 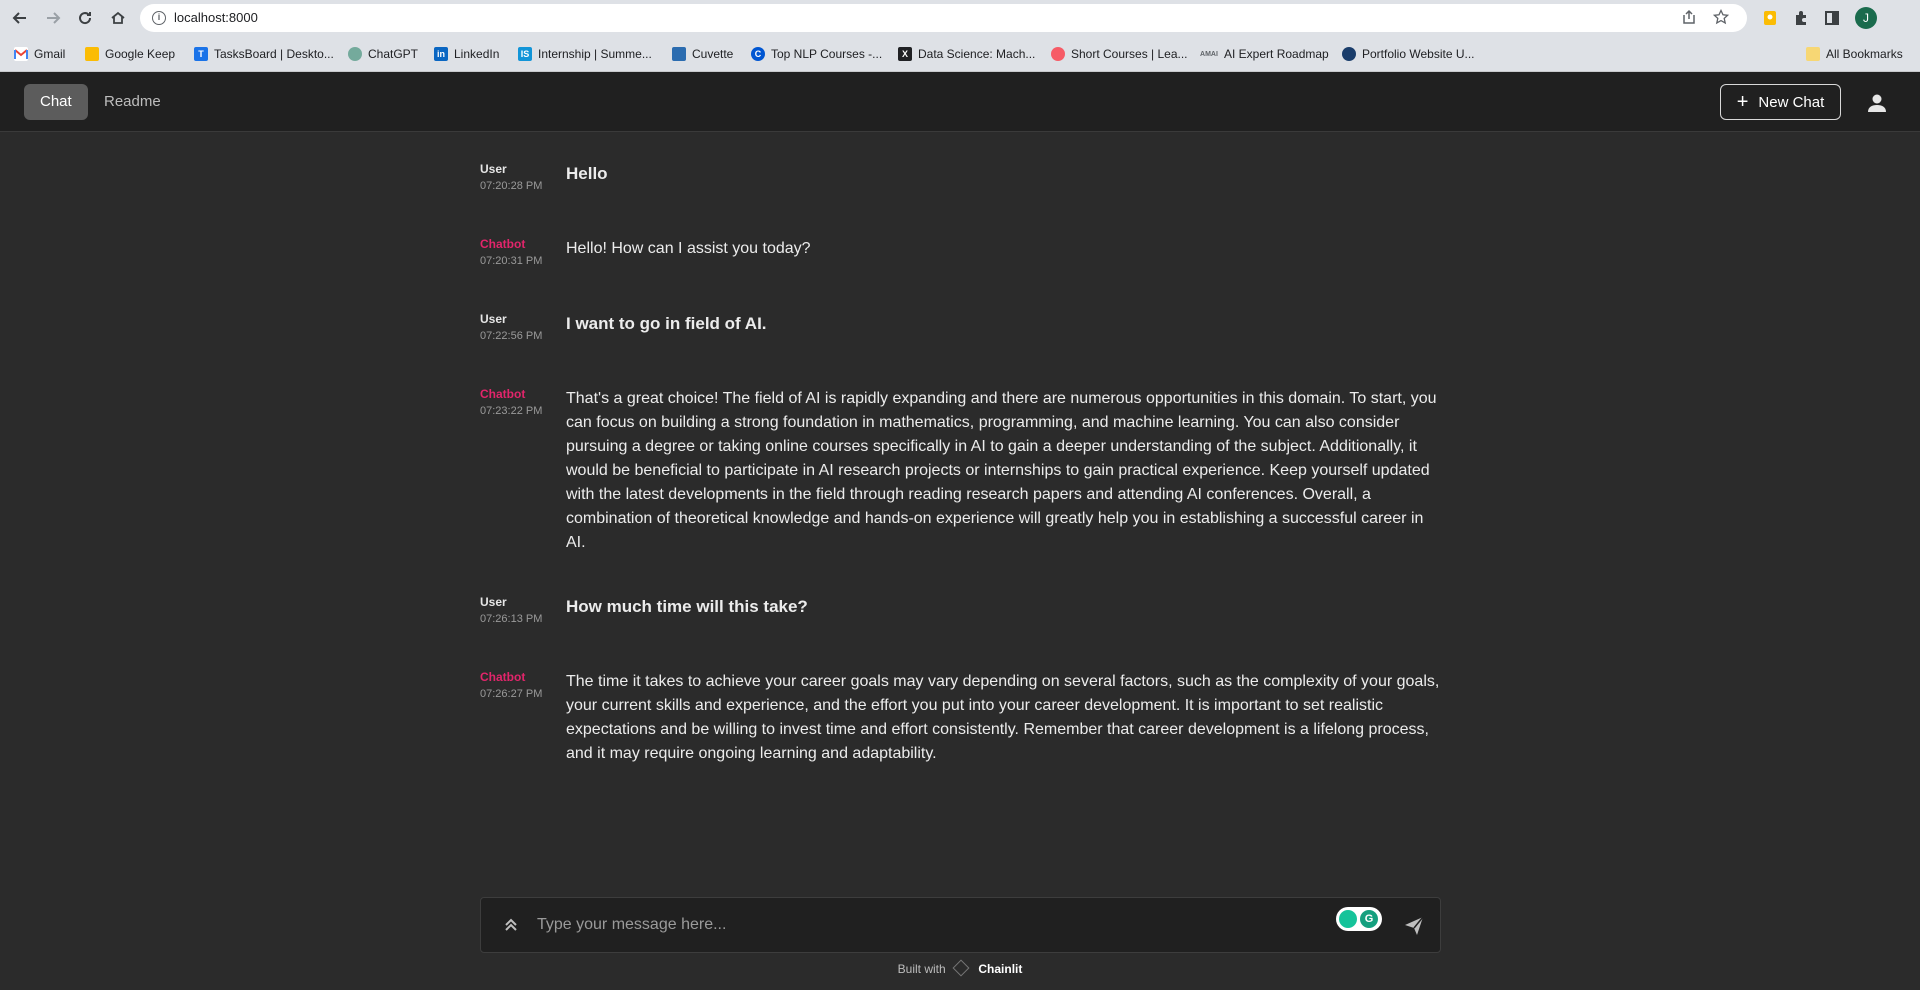 I want to click on reload-icon, so click(x=85, y=18).